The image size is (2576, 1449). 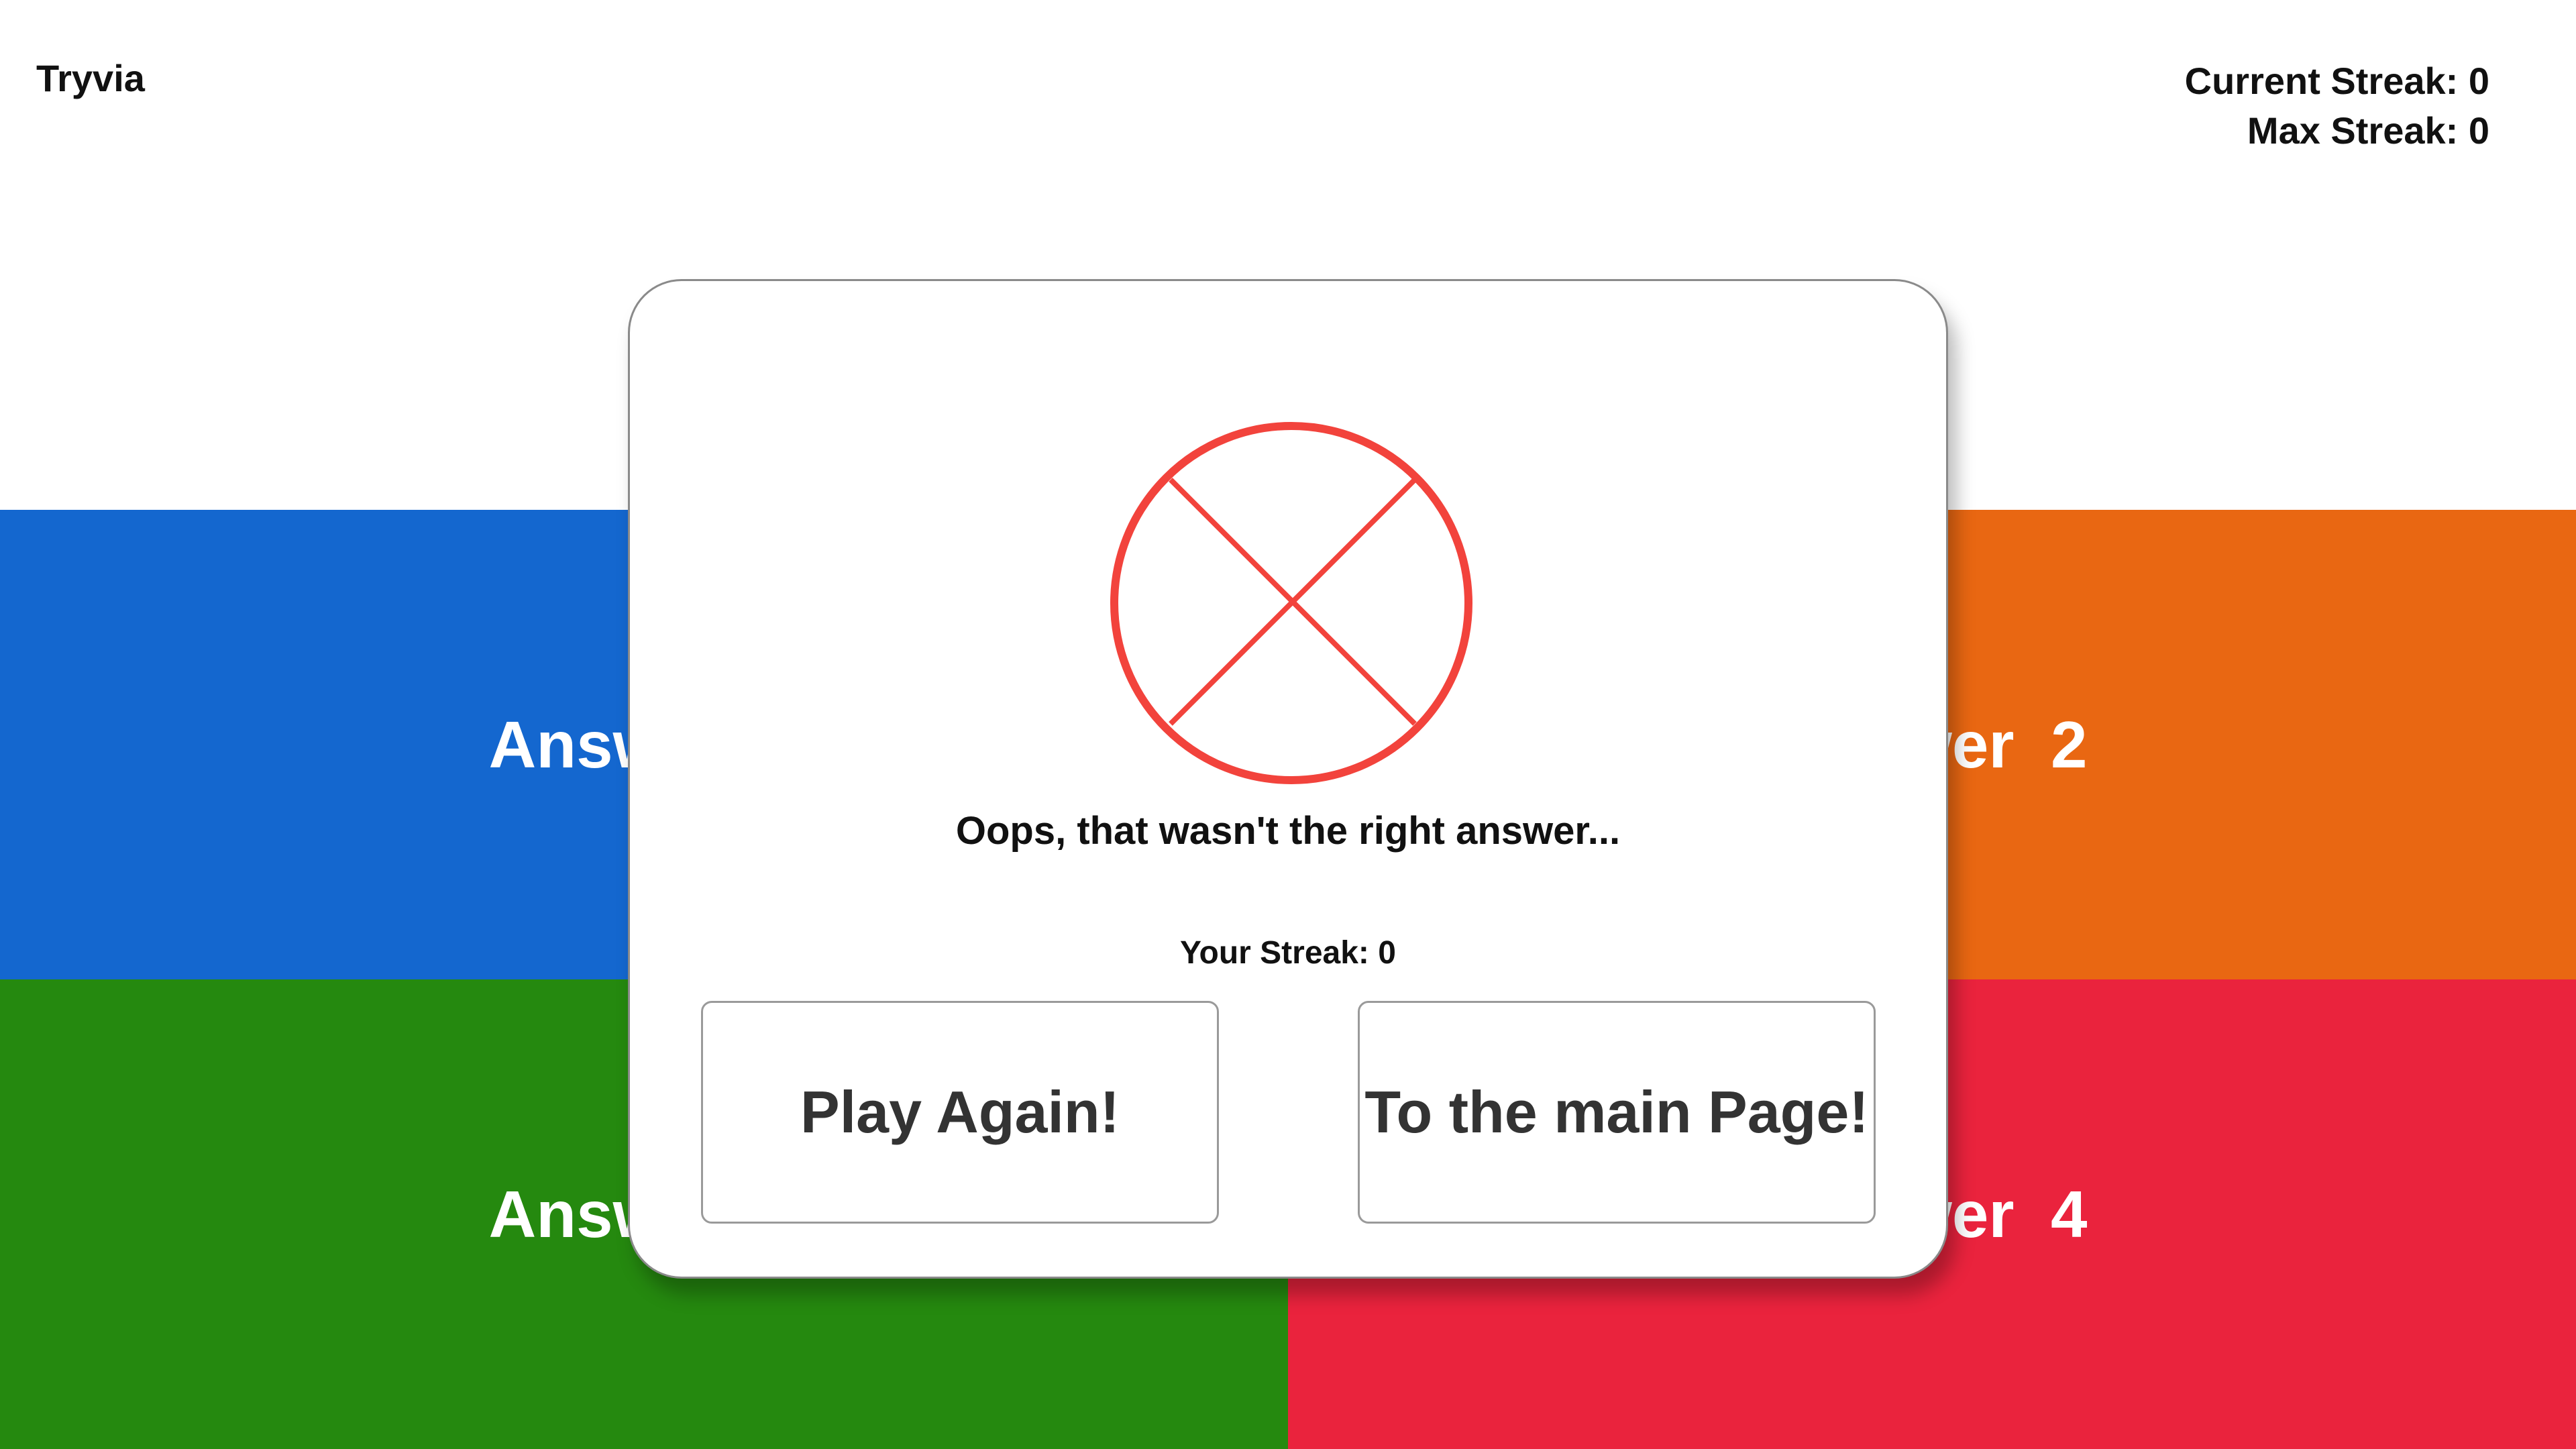 What do you see at coordinates (2336, 81) in the screenshot?
I see `current-streak-label: Current Streak: 0` at bounding box center [2336, 81].